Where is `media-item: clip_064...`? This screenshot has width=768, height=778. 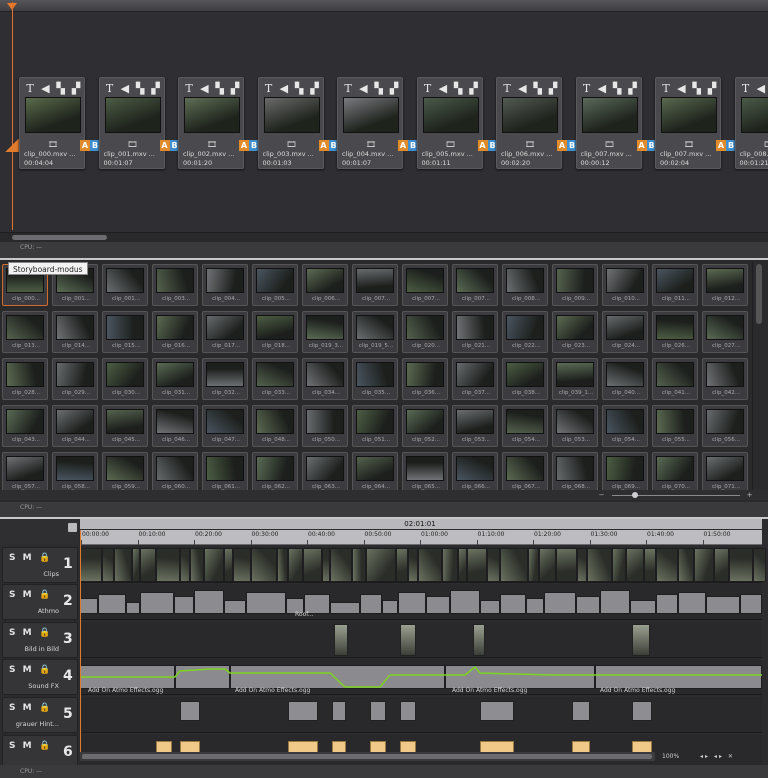 media-item: clip_064... is located at coordinates (375, 473).